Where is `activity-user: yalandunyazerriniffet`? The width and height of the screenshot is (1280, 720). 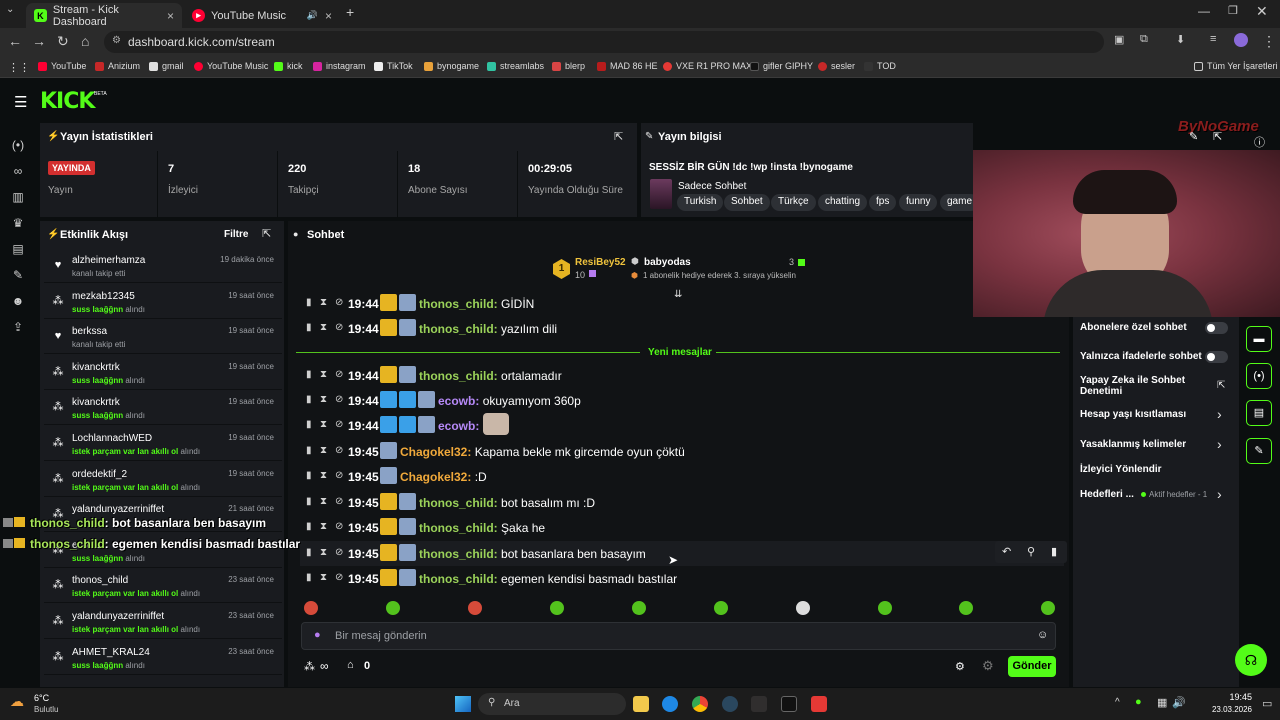
activity-user: yalandunyazerriniffet is located at coordinates (118, 509).